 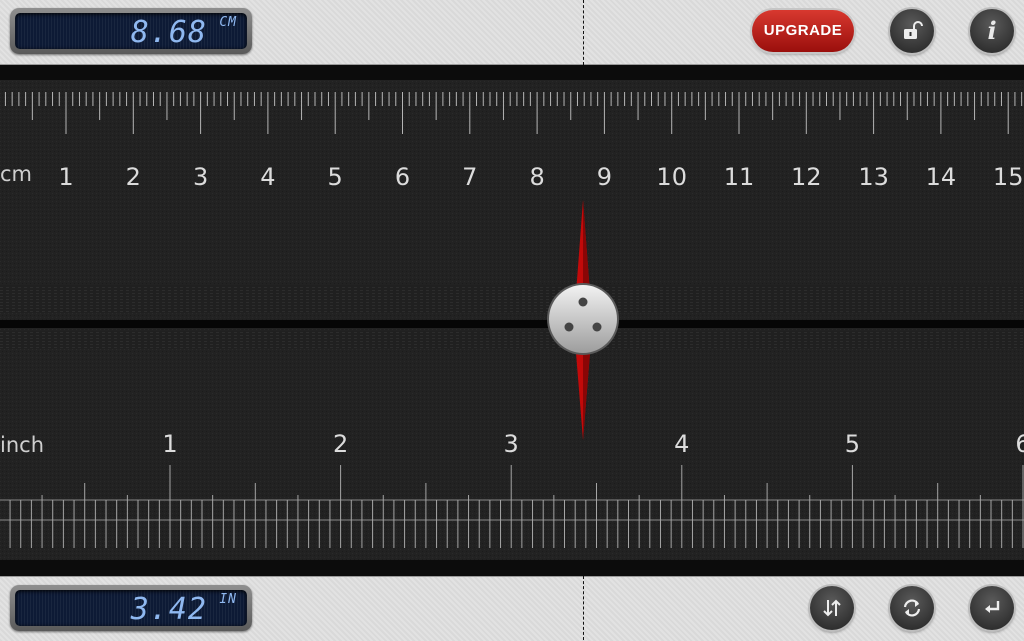 What do you see at coordinates (267, 177) in the screenshot?
I see `cm-tick-label: 4` at bounding box center [267, 177].